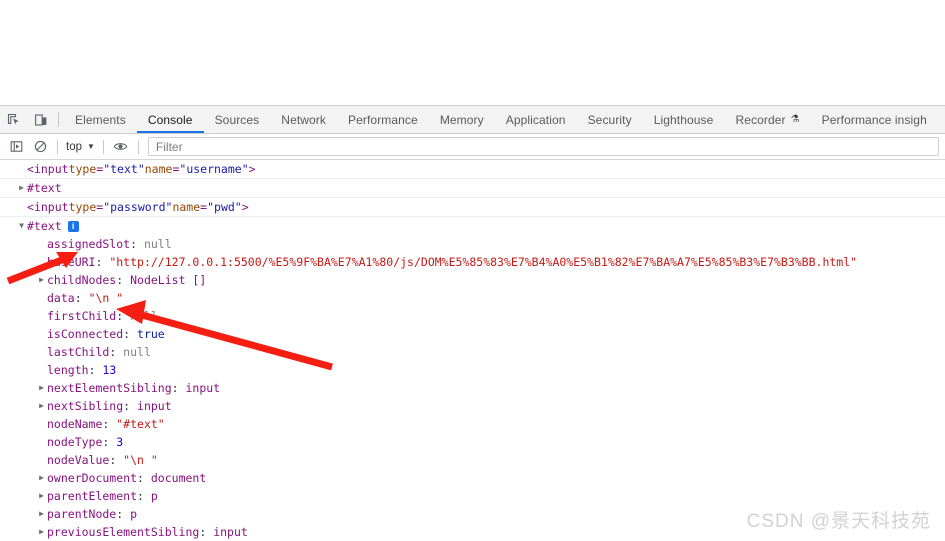  What do you see at coordinates (472, 334) in the screenshot?
I see `prop-isConnected: isConnected: true` at bounding box center [472, 334].